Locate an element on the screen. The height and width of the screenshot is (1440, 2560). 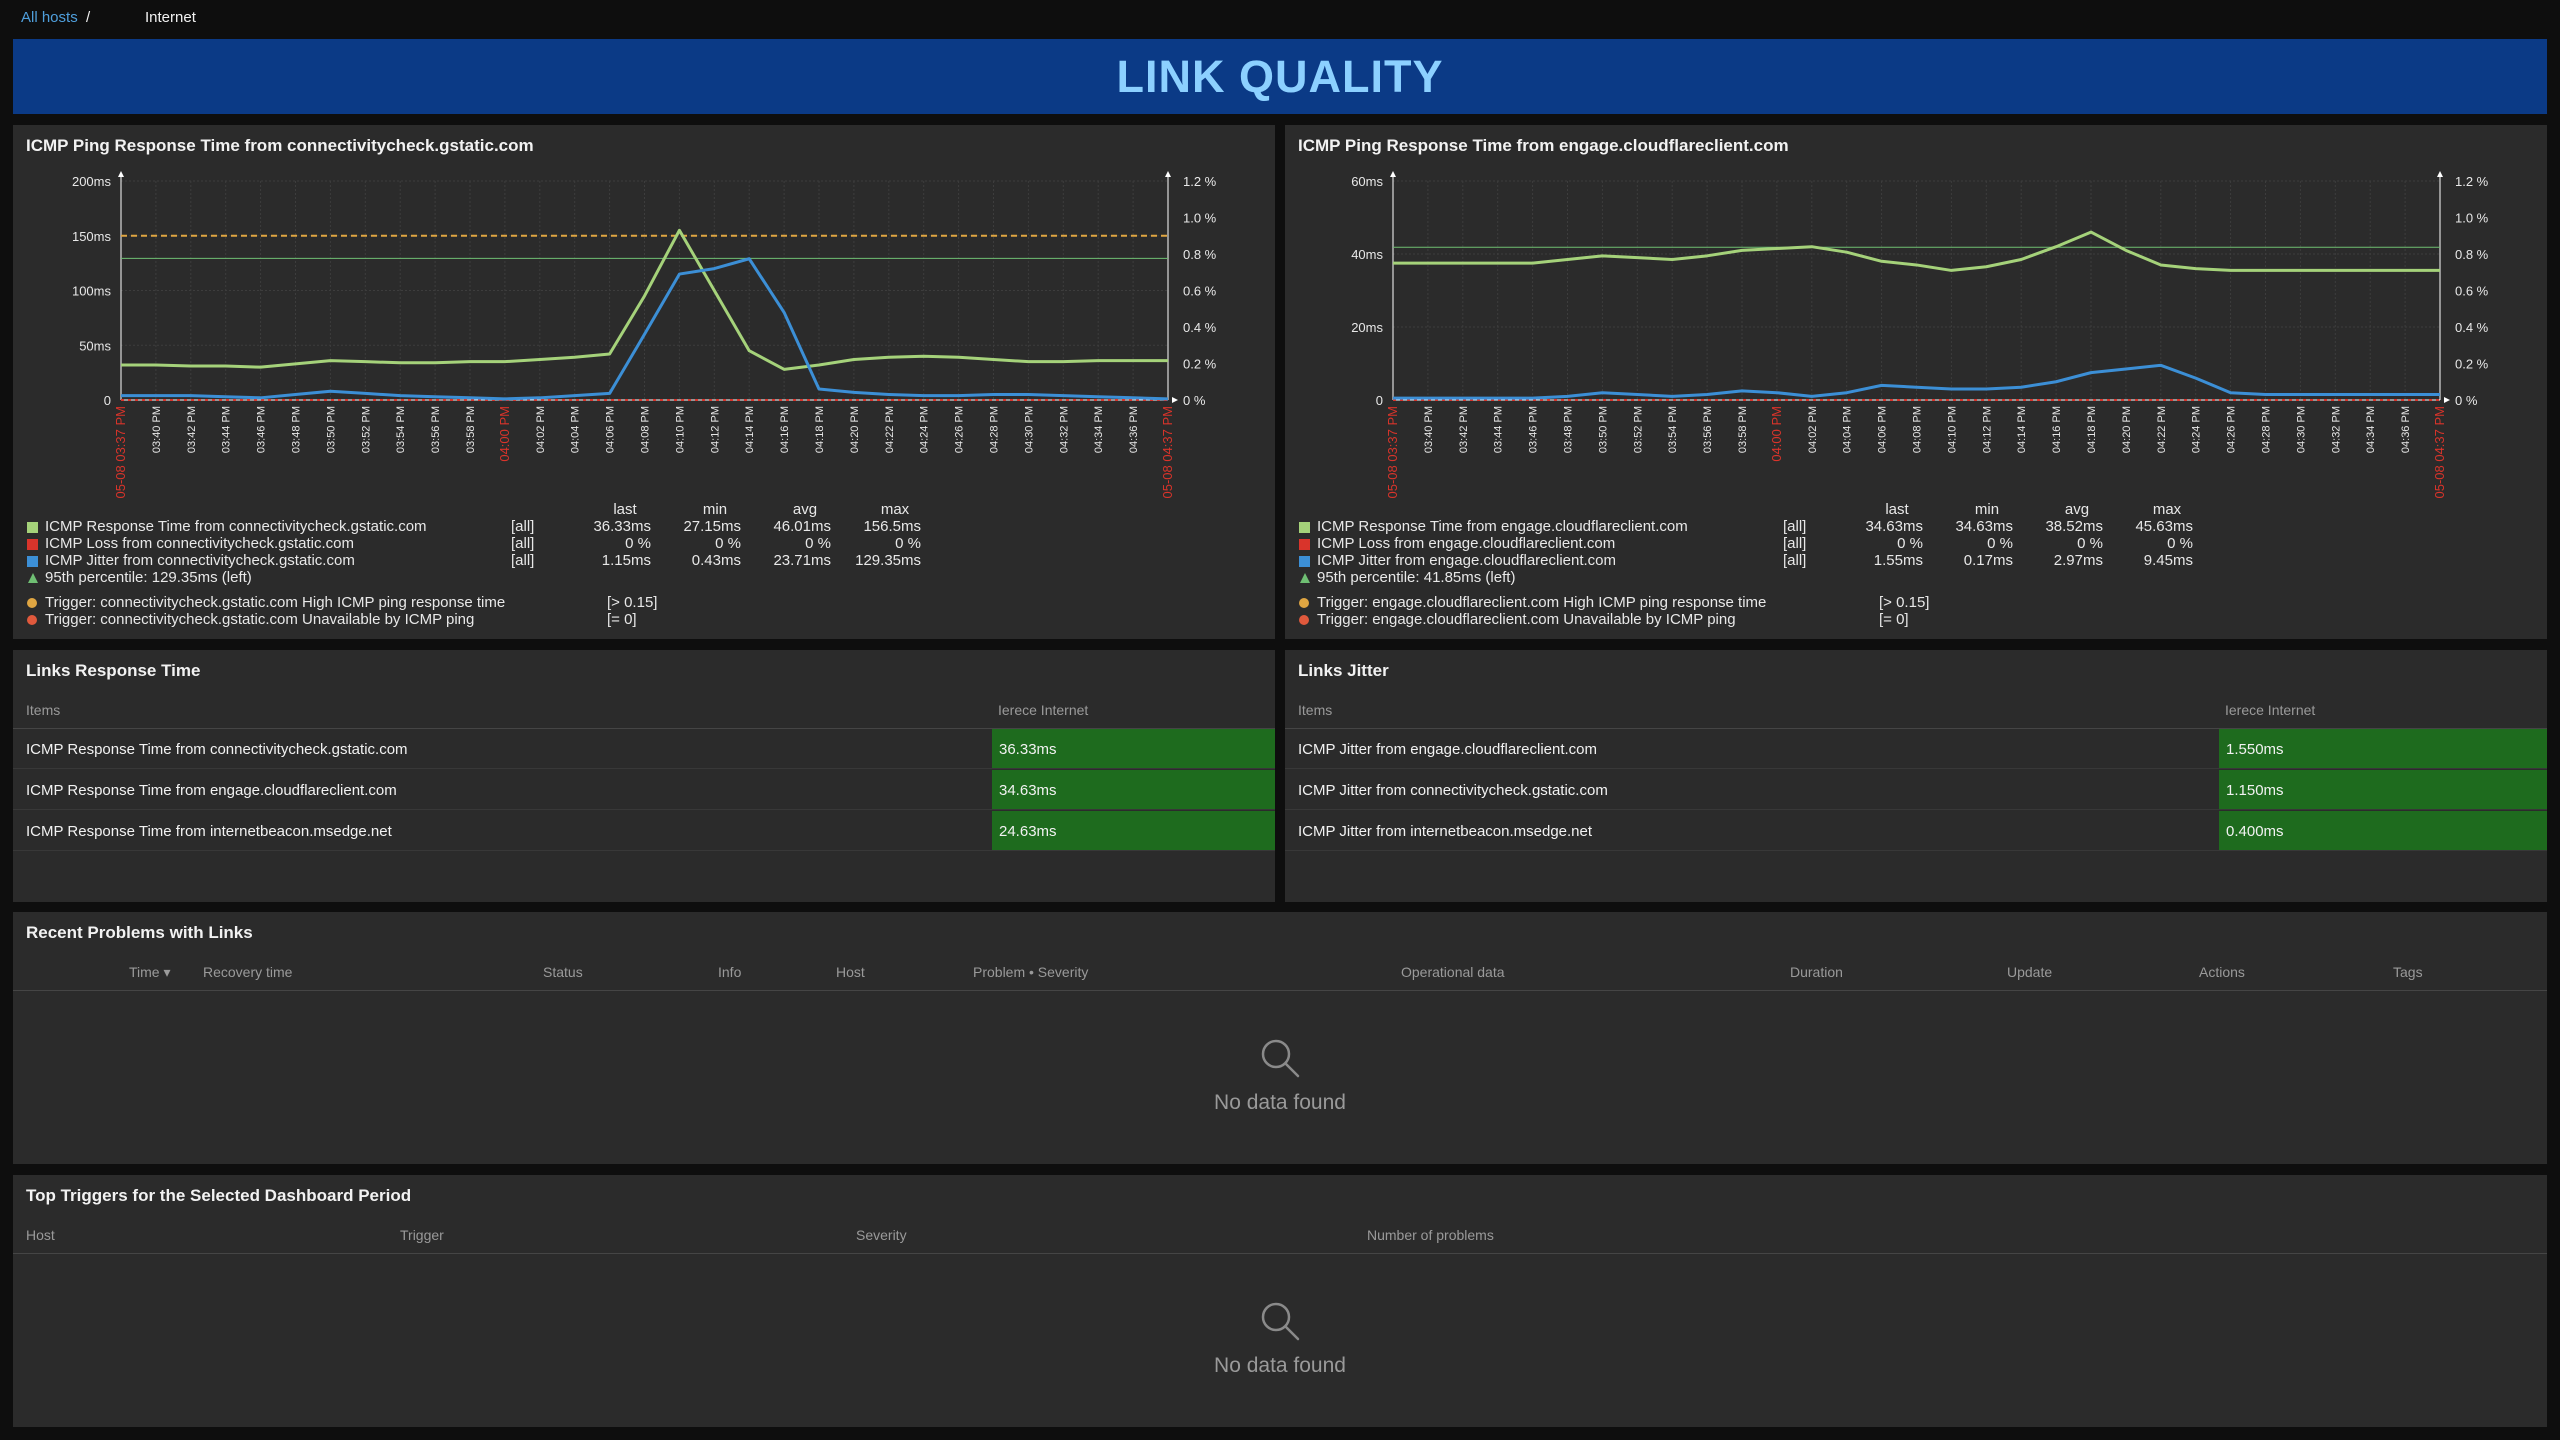
x-tick-label: 04:10 PM is located at coordinates (1952, 429).